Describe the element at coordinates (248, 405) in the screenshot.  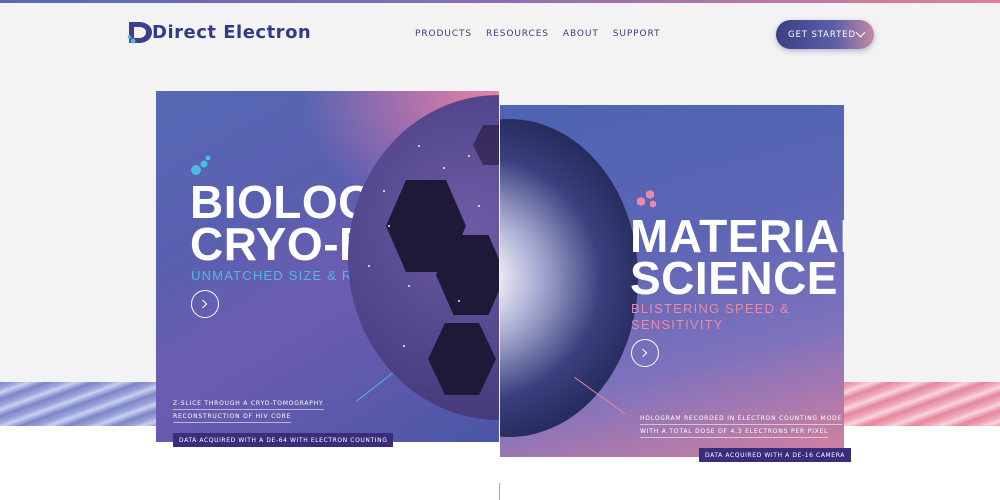
I see `bio-caption-line1: Z-SLICE THROUGH A CRYO-TOMOGRAPHY` at that location.